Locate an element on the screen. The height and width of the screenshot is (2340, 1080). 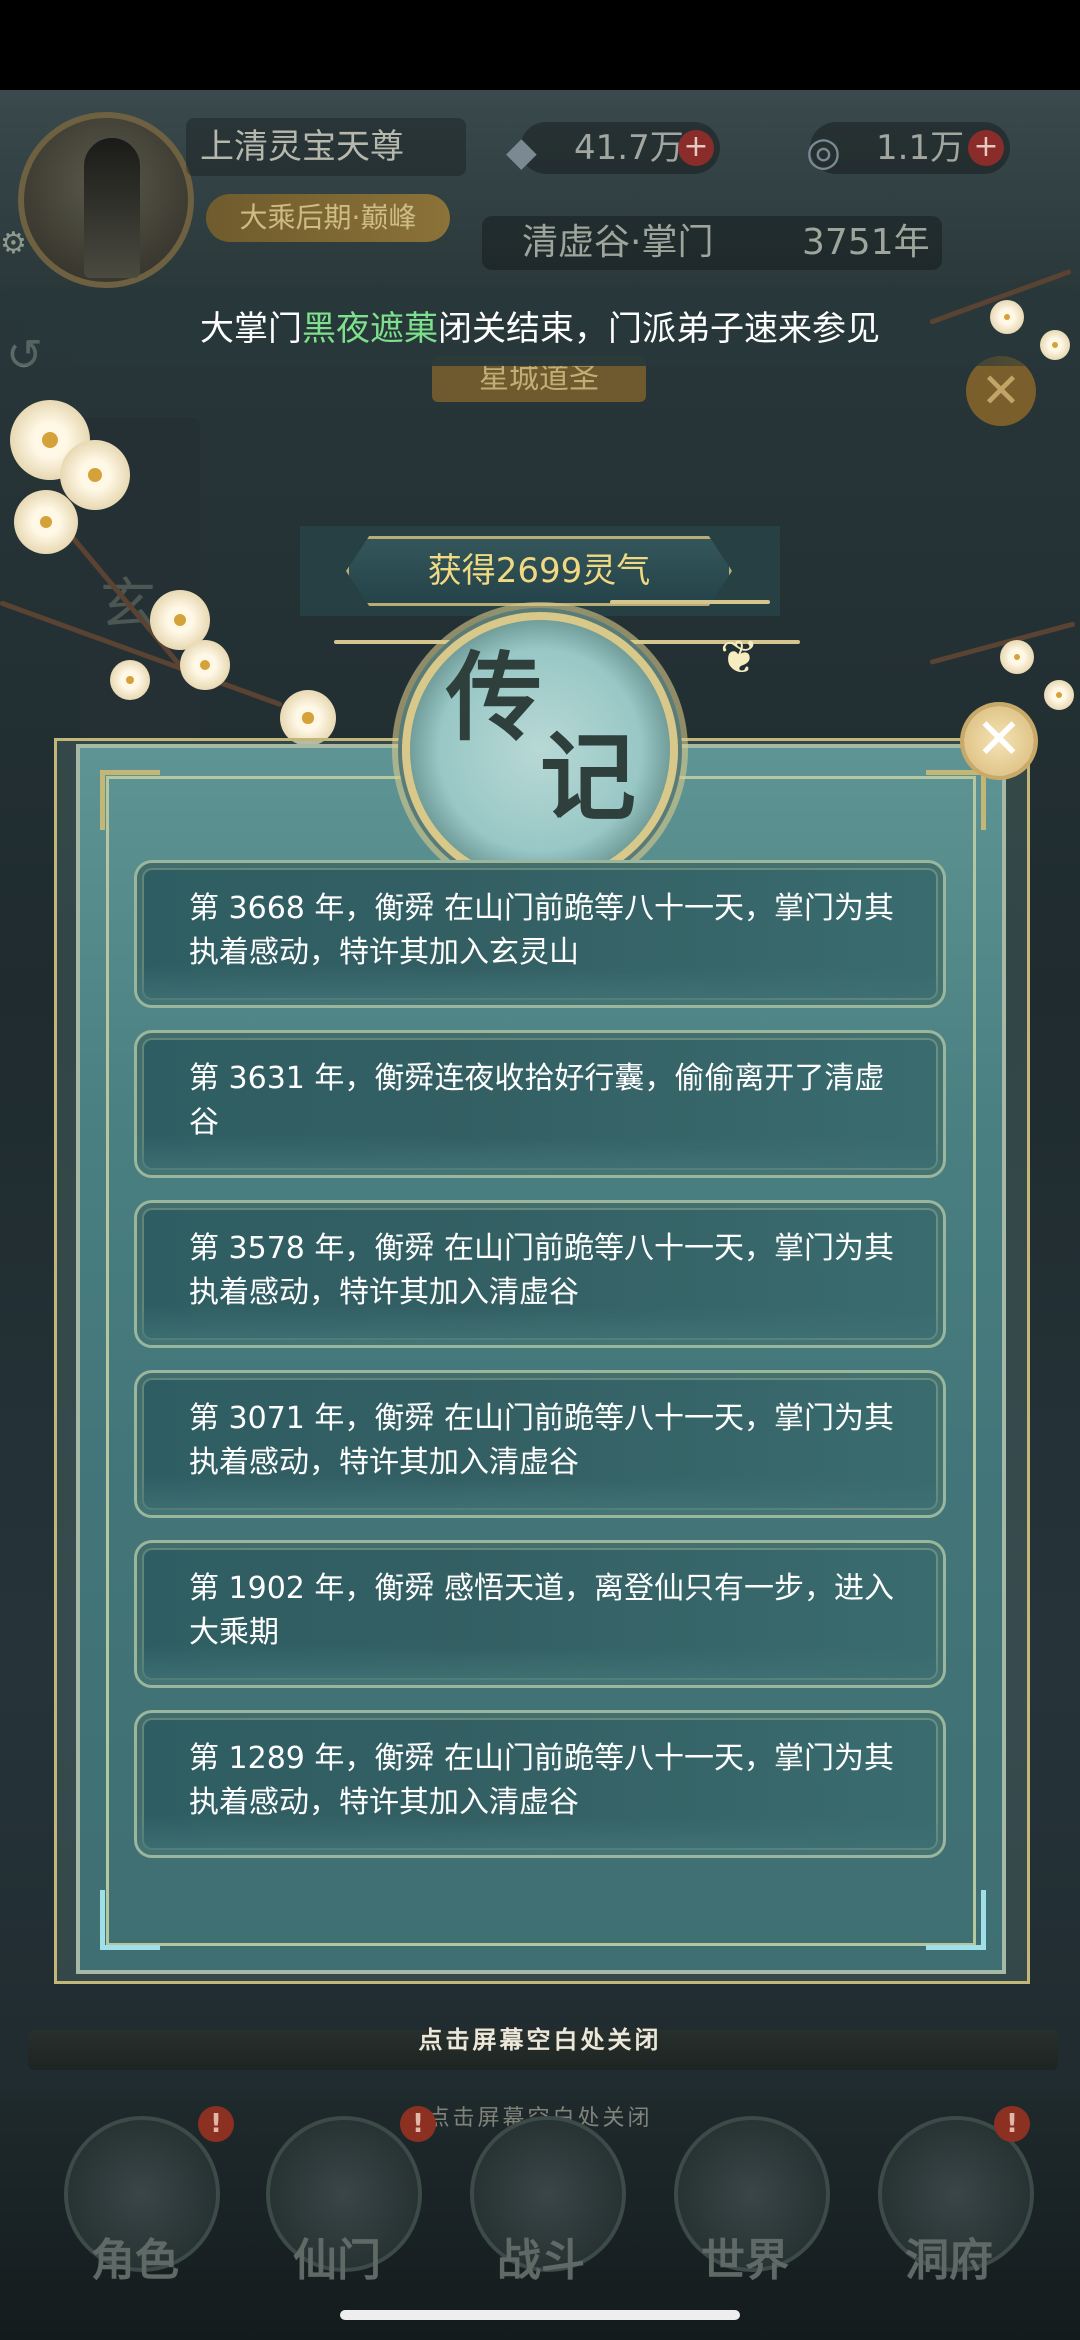
biography-entry: 第 3578 年，衡舜 在山门前跪等八十一天，掌门为其执着感动，特许其加入清虚谷 is located at coordinates (540, 1274).